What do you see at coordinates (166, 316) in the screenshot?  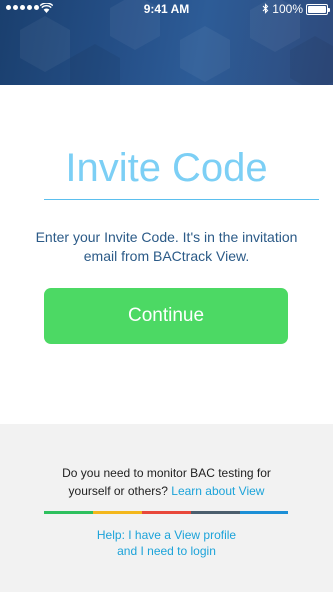 I see `continue-button: Continue` at bounding box center [166, 316].